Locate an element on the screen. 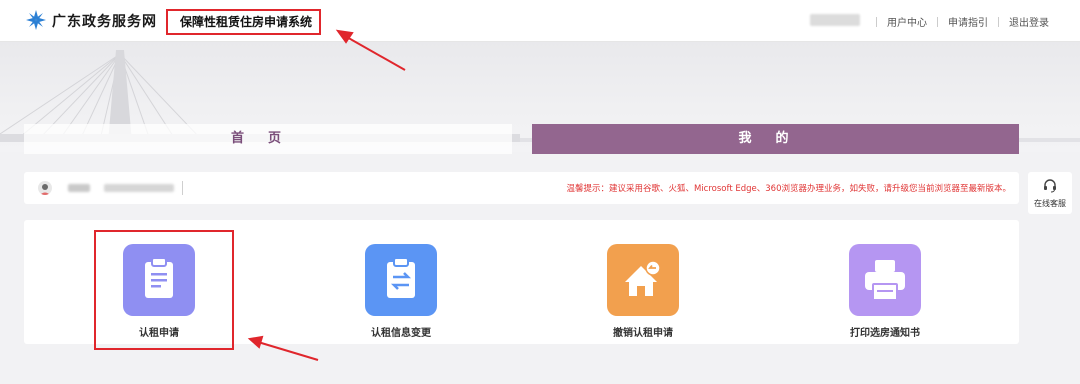 The image size is (1080, 384). online-service-button: 在线客服 is located at coordinates (1050, 193).